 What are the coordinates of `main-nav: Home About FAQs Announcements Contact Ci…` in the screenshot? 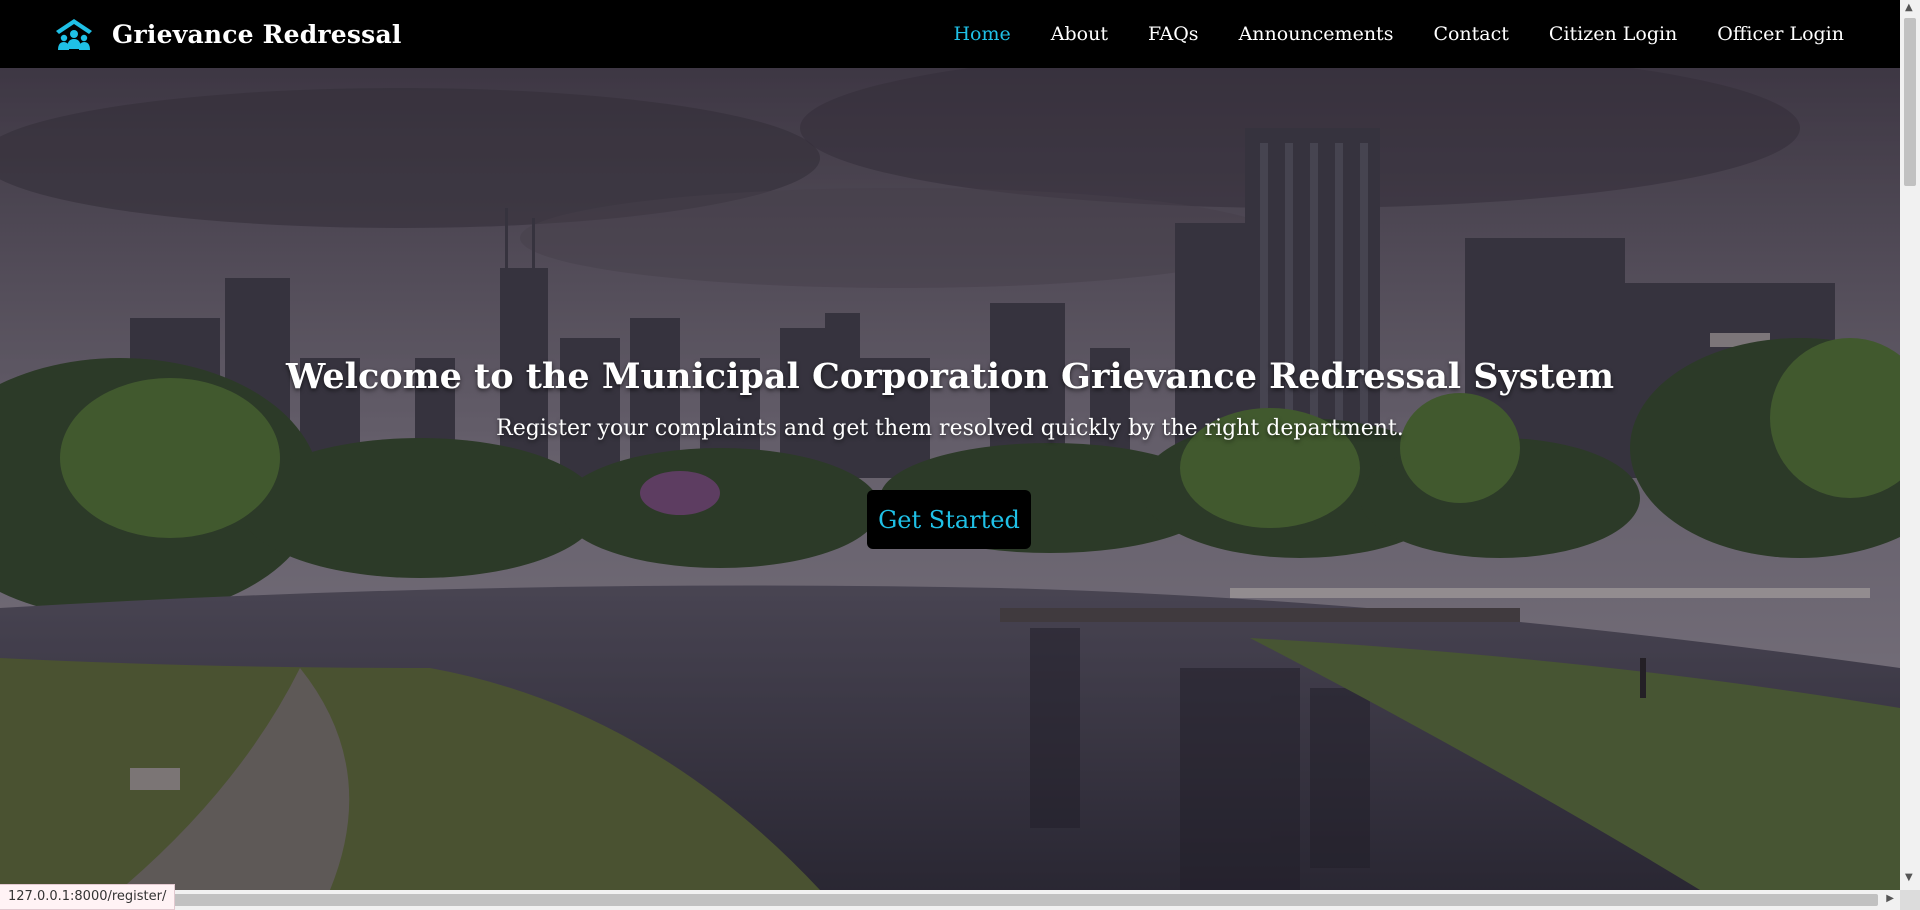 It's located at (1378, 34).